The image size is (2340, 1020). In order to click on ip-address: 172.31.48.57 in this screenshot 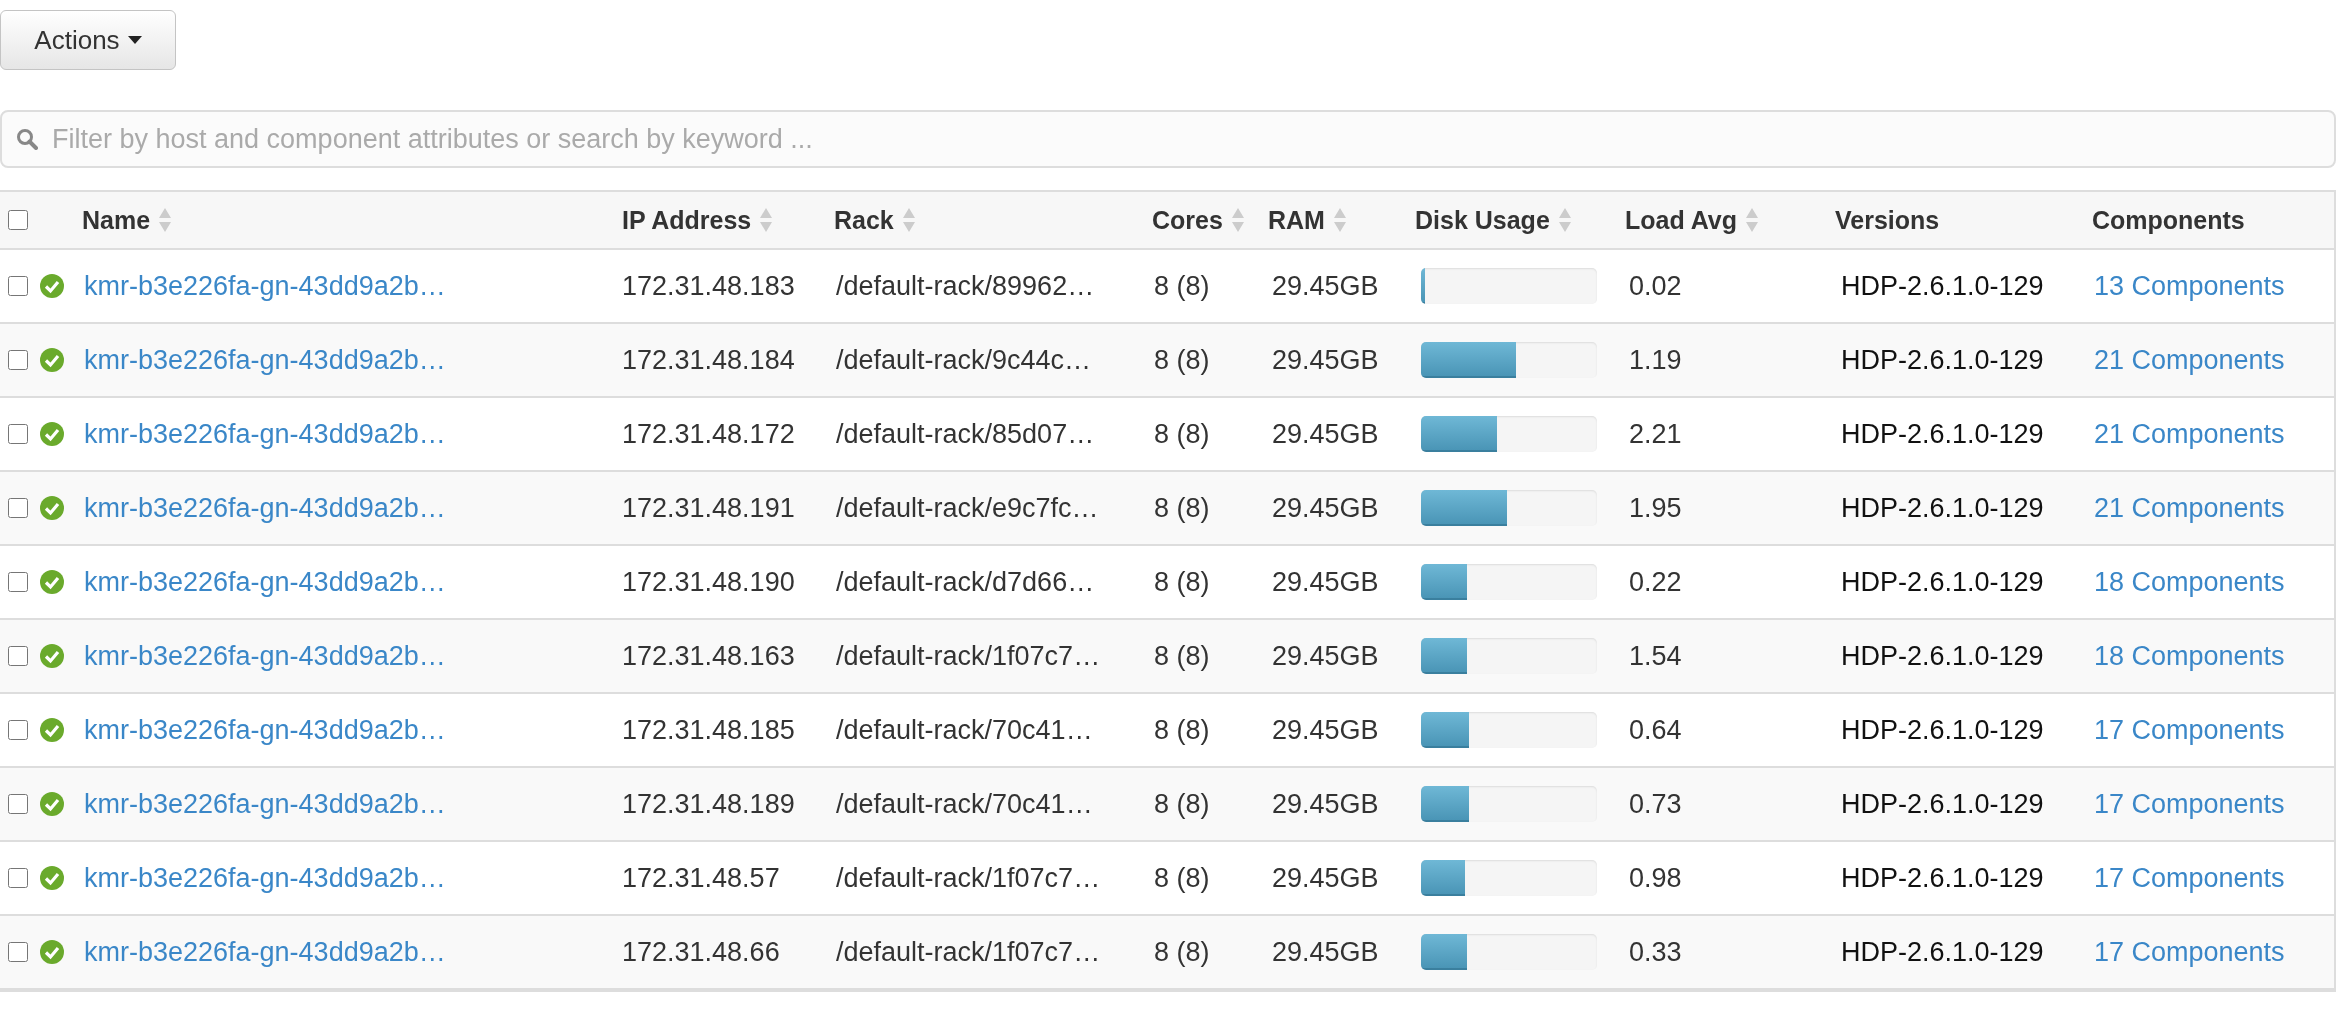, I will do `click(701, 878)`.